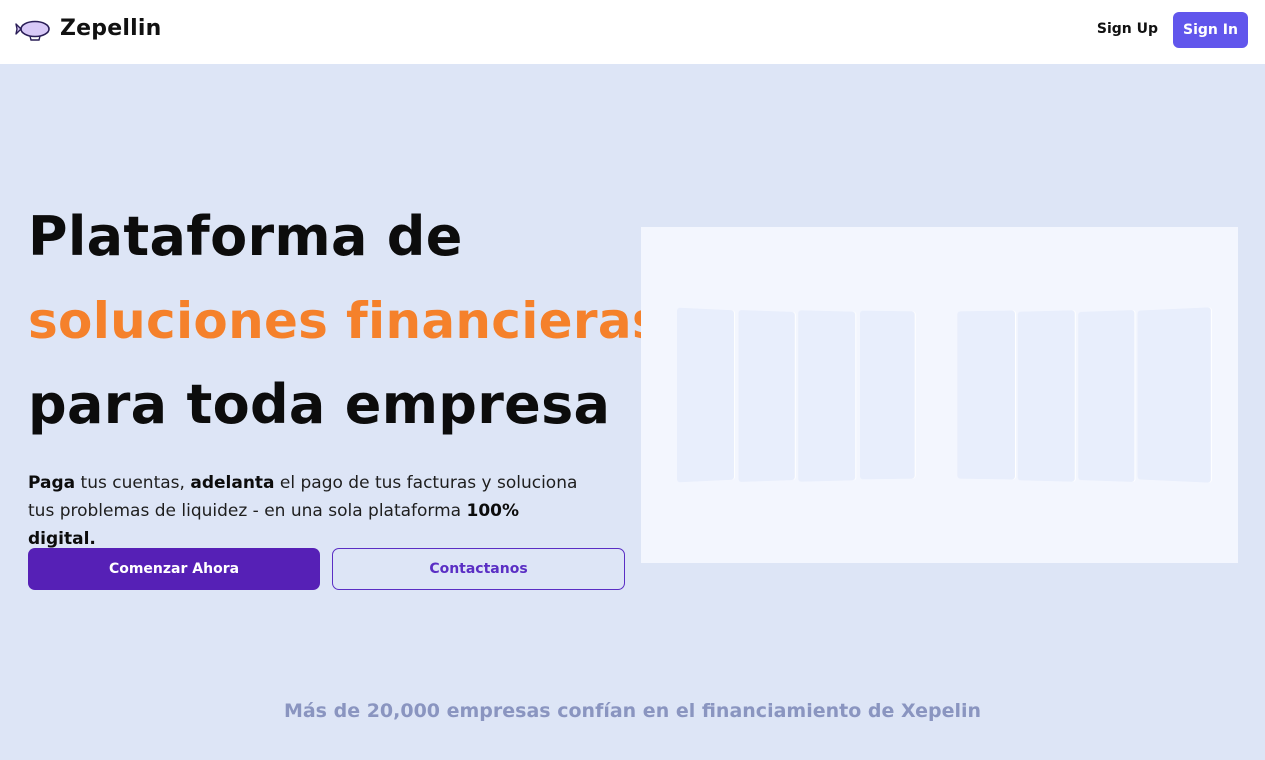 This screenshot has width=1265, height=760. I want to click on brand-name: Zepellin, so click(110, 28).